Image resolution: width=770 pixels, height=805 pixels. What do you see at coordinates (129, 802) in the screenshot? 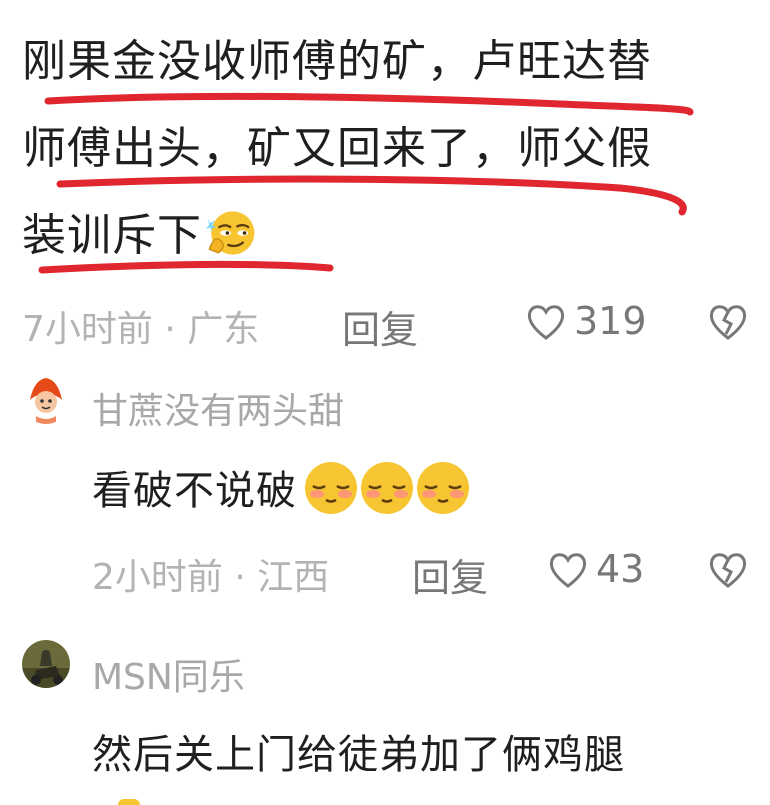
I see `partial-emoji-icon` at bounding box center [129, 802].